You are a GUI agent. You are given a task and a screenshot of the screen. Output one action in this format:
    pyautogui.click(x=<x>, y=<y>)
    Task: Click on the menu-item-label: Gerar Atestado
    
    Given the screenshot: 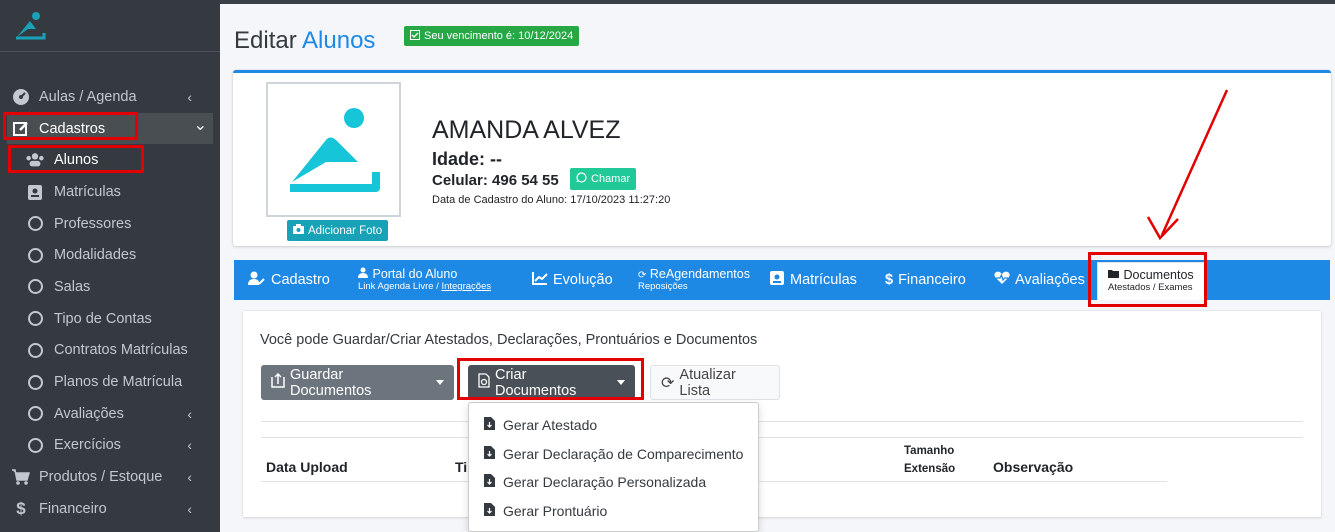 What is the action you would take?
    pyautogui.click(x=550, y=425)
    